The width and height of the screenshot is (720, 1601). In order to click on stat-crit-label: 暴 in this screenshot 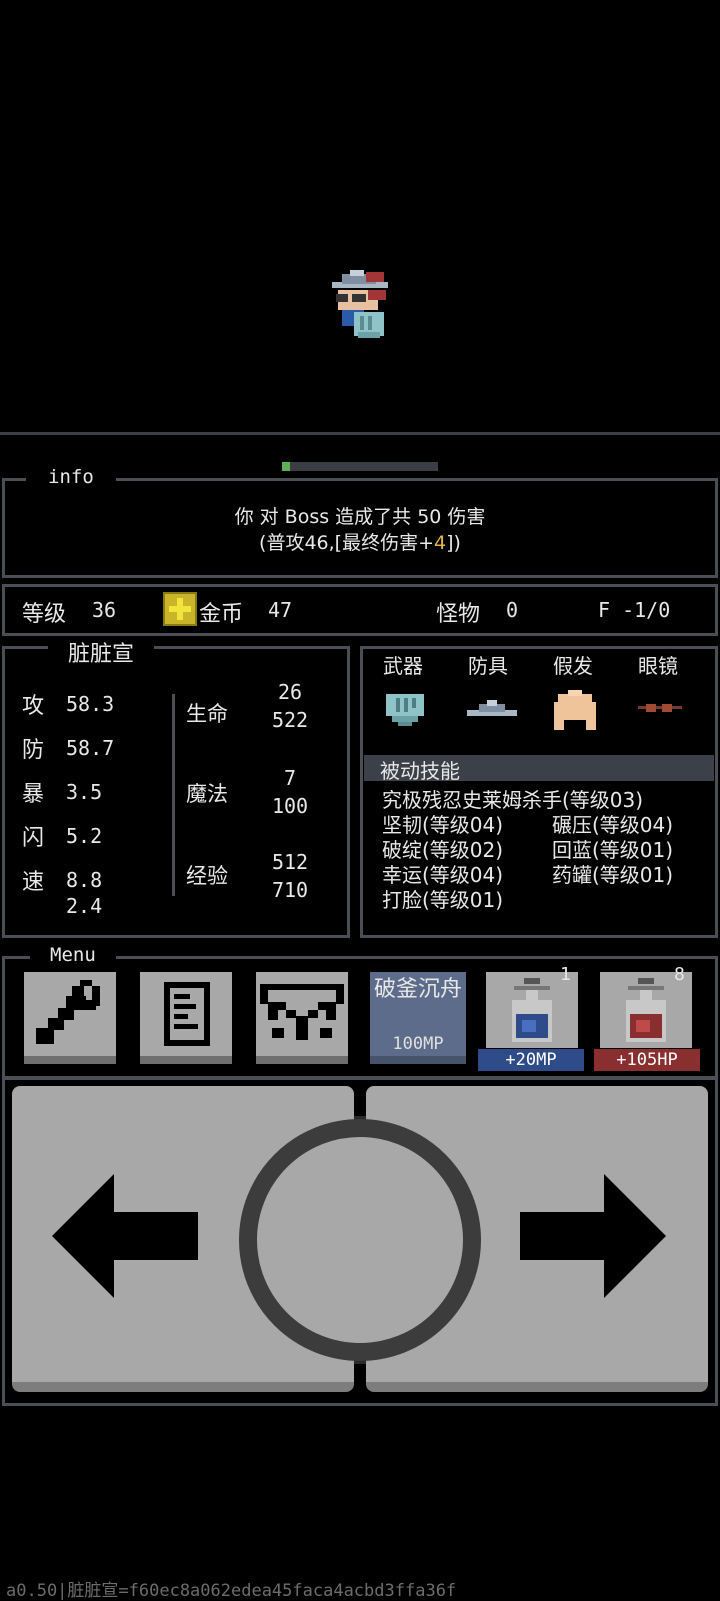, I will do `click(33, 794)`.